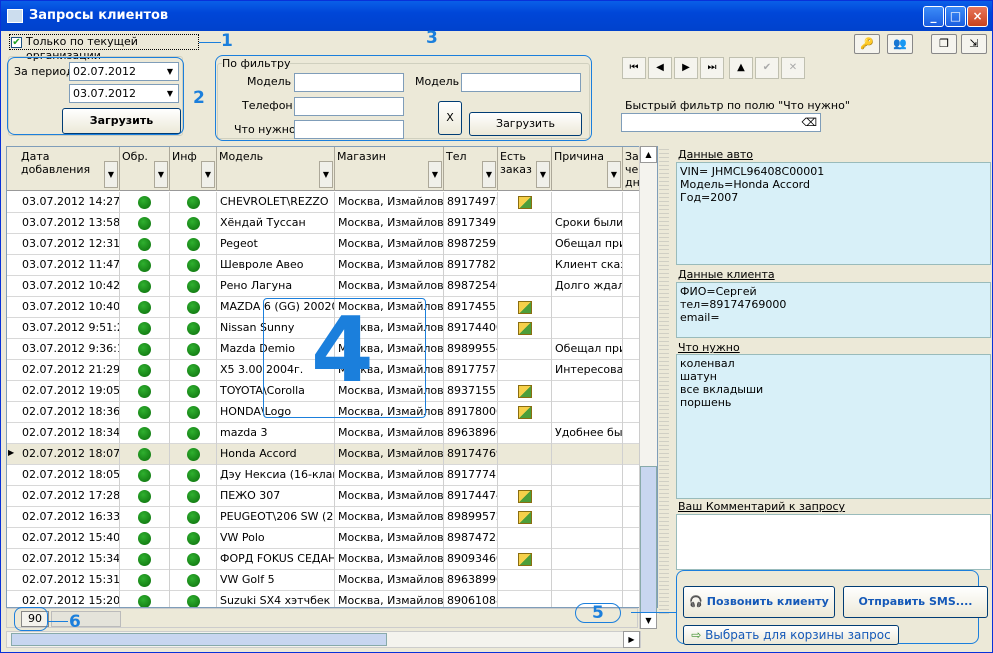  I want to click on cell-model: Дэу Нексиа (16-клап.), so click(276, 475).